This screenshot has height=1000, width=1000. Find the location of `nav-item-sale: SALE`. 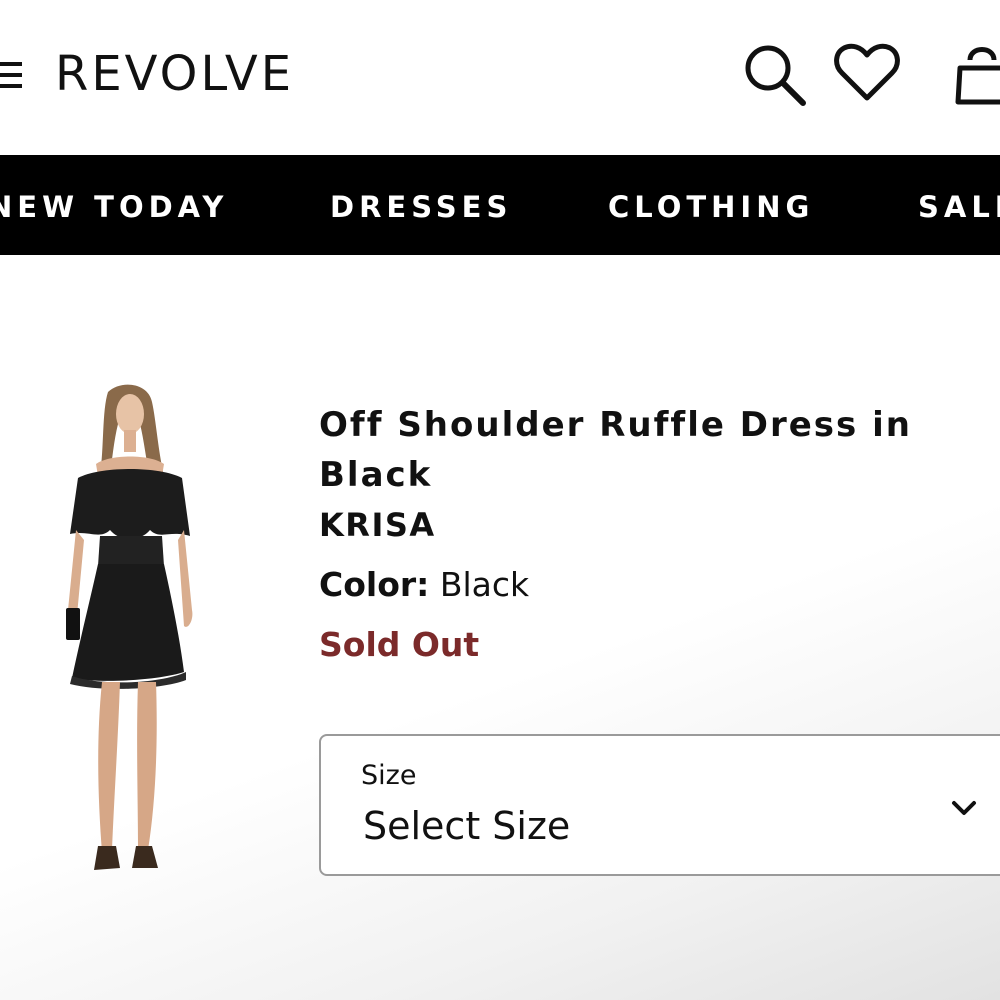

nav-item-sale: SALE is located at coordinates (959, 205).